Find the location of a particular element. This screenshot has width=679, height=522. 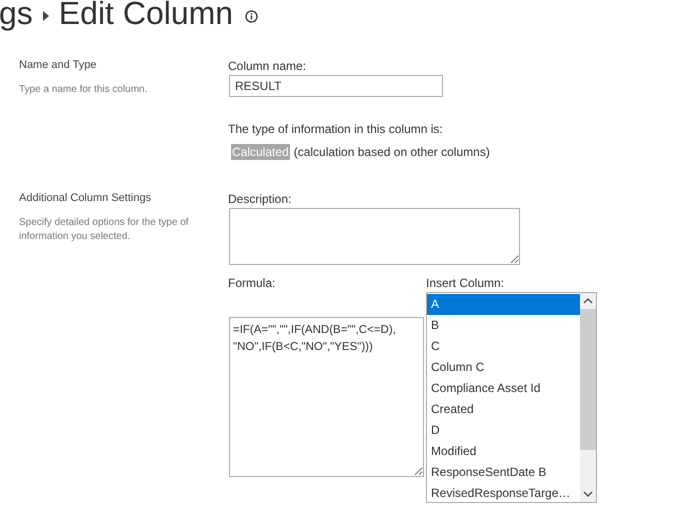

section-title: Name and Type is located at coordinates (58, 65).